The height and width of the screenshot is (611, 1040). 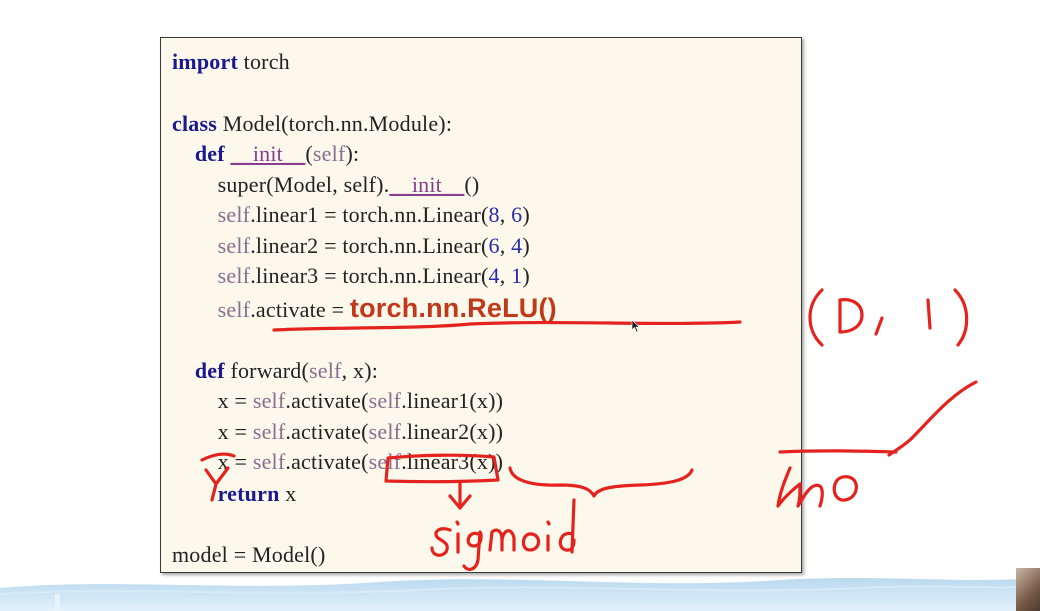 What do you see at coordinates (452, 461) in the screenshot?
I see `code-token: .linear3(x))` at bounding box center [452, 461].